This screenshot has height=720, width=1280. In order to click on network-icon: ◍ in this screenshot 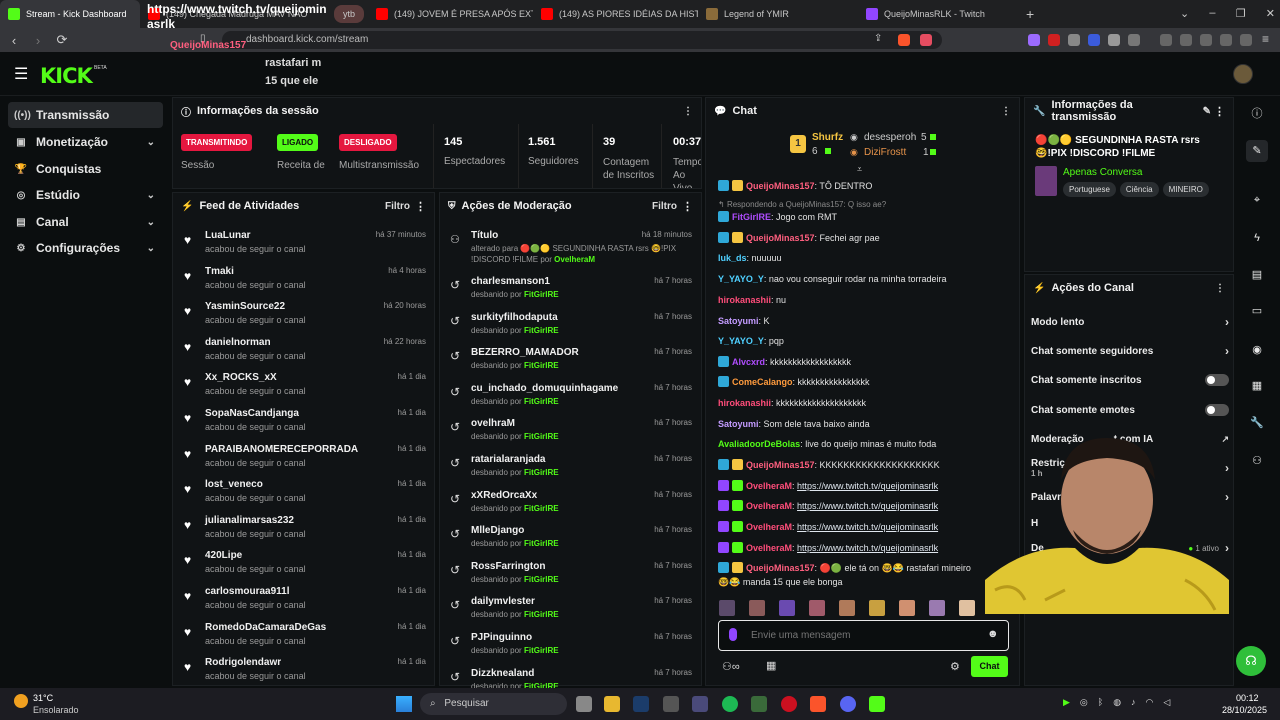, I will do `click(1117, 702)`.